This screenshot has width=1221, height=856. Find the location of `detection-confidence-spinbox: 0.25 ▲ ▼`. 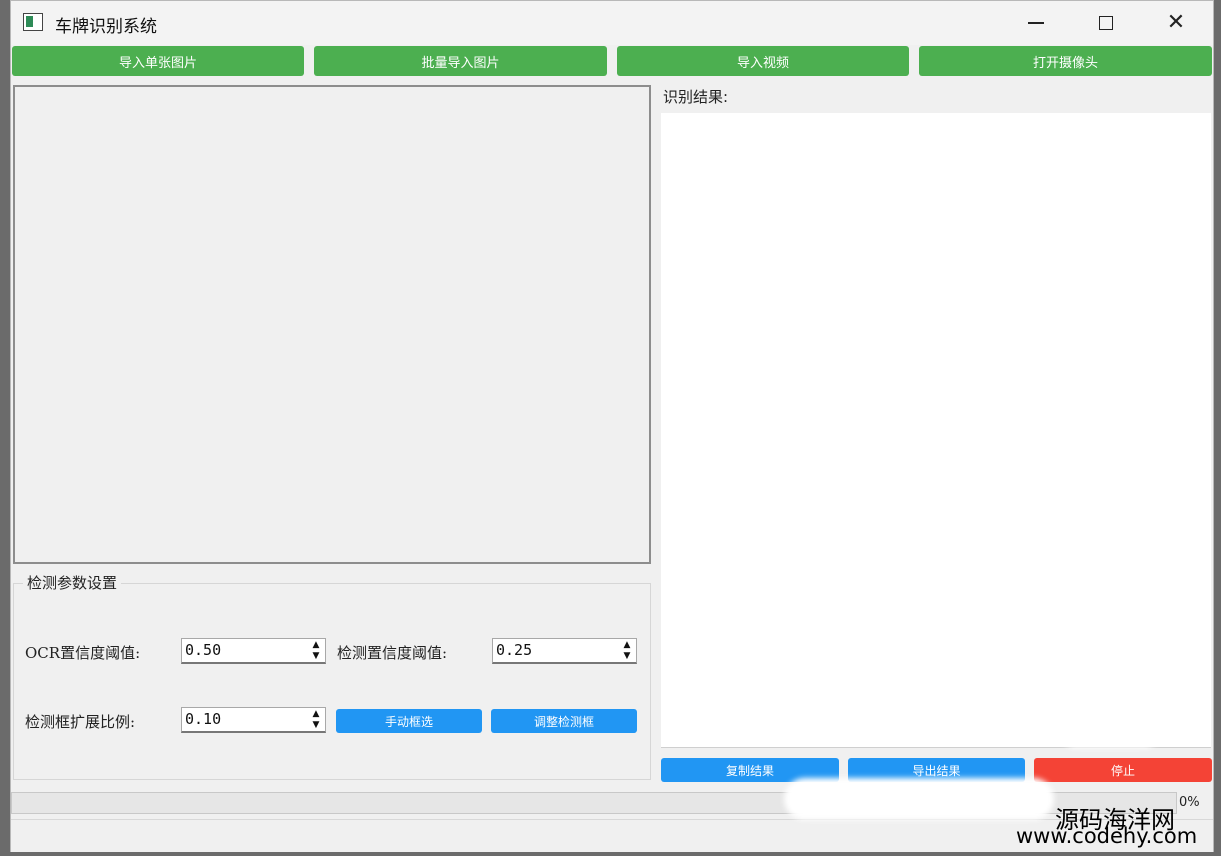

detection-confidence-spinbox: 0.25 ▲ ▼ is located at coordinates (564, 651).